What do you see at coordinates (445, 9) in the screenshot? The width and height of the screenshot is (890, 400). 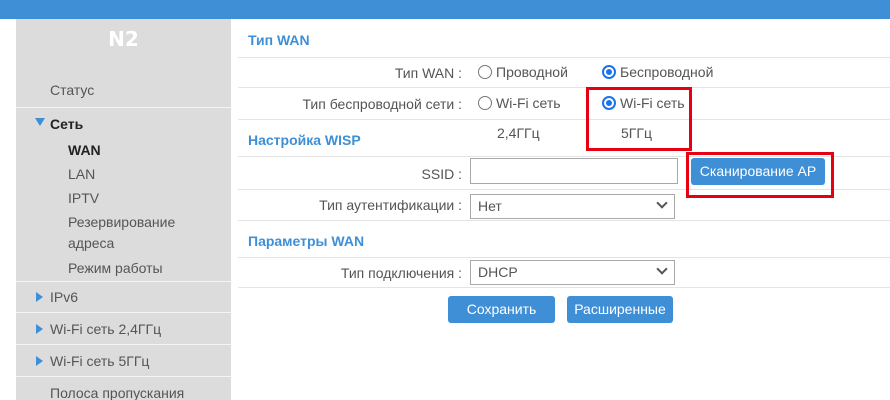 I see `top-bar` at bounding box center [445, 9].